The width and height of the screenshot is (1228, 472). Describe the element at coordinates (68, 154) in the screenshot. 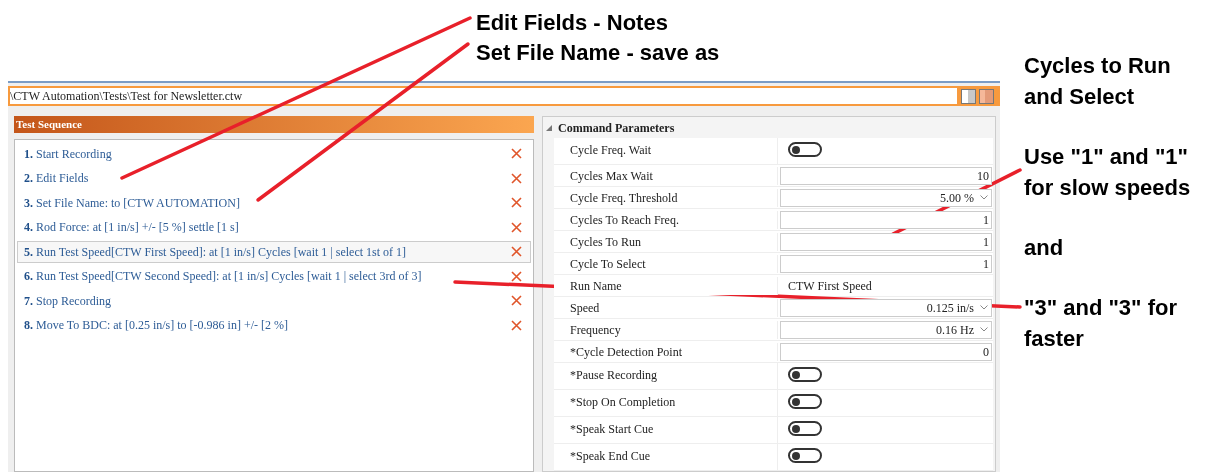

I see `step-text: 1. Start Recording` at that location.